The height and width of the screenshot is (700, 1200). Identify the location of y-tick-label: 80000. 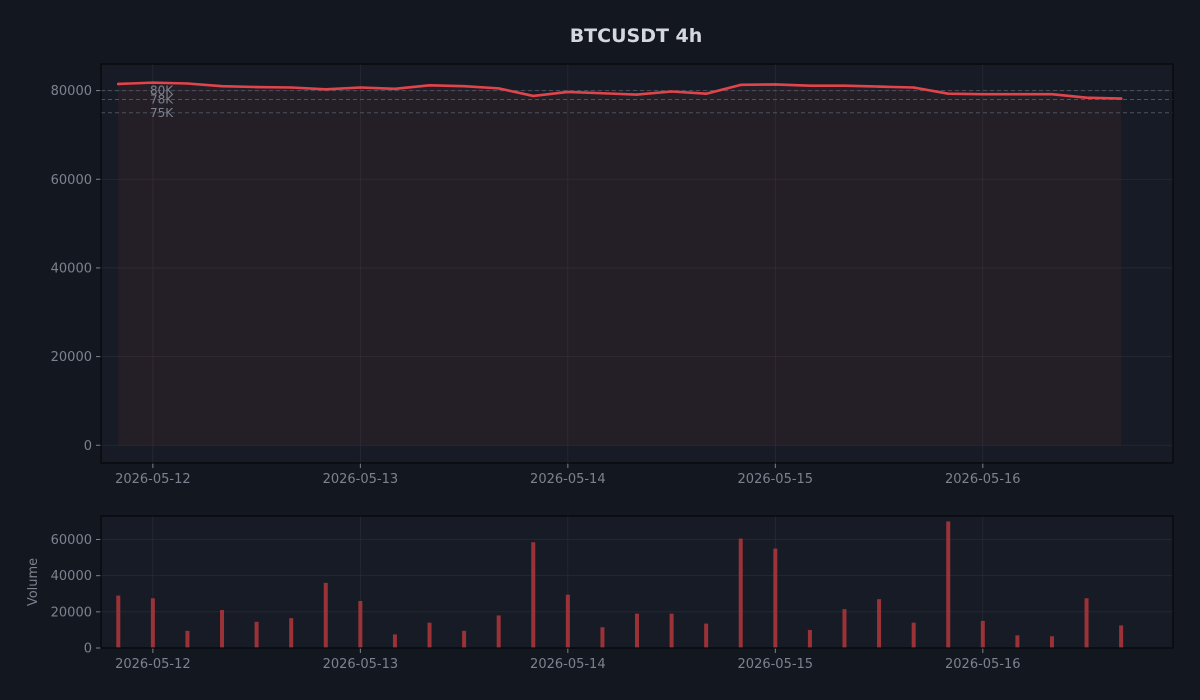
(71, 91).